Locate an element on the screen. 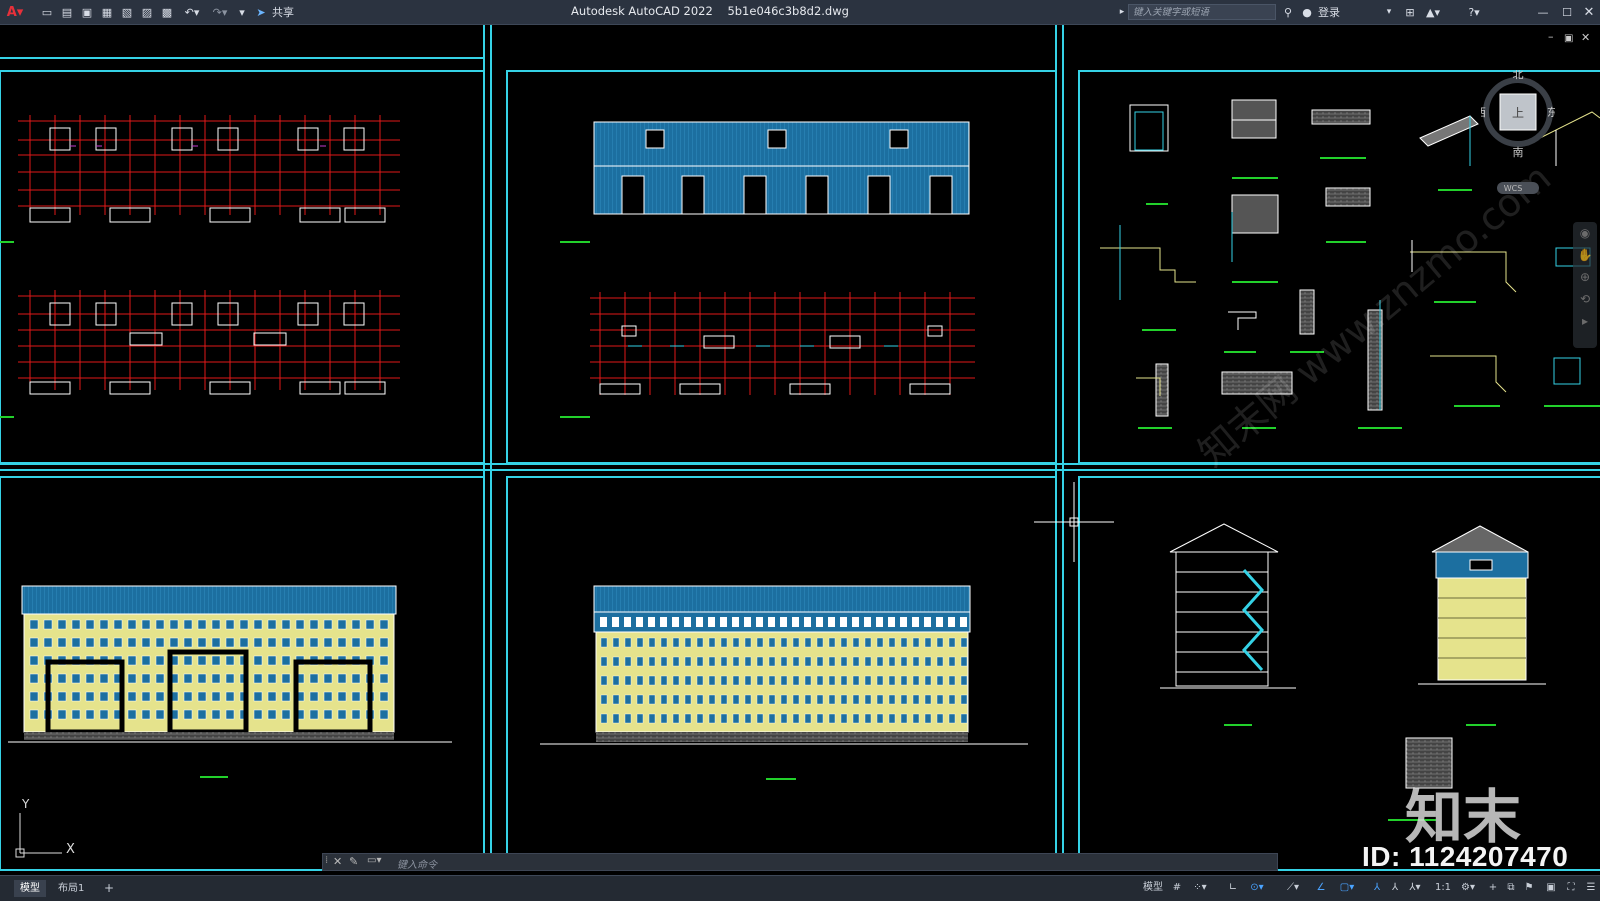  navigation-bar: ◉ ✋ ⊕ ⟲ ▸ is located at coordinates (1585, 285).